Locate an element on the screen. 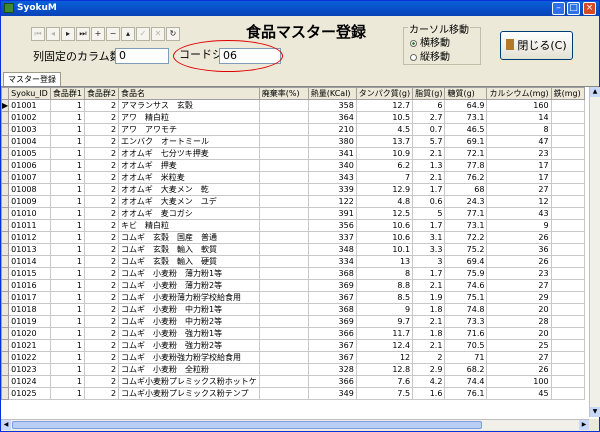  table-cell: 13.7 is located at coordinates (384, 141).